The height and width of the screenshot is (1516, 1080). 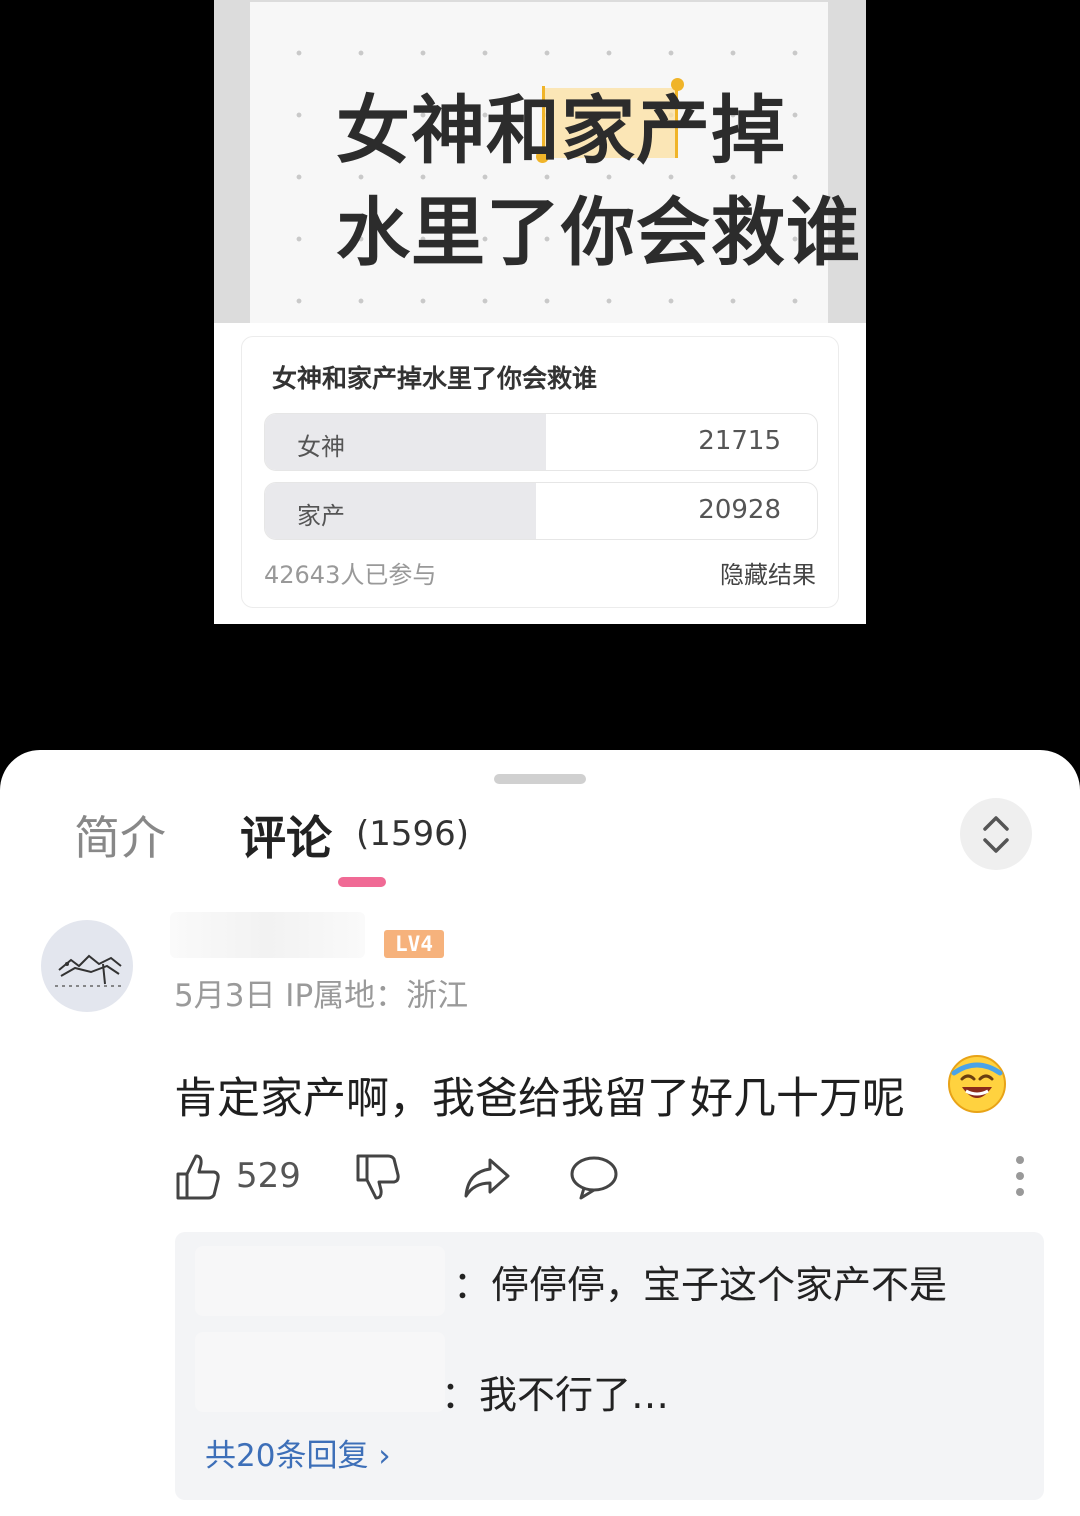 I want to click on poll-option-count: 21715, so click(x=739, y=441).